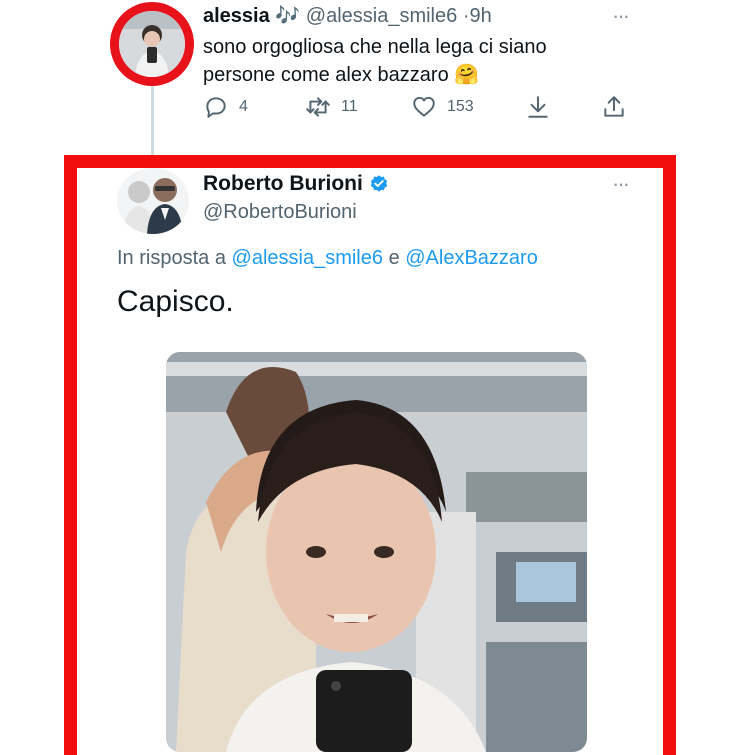 The width and height of the screenshot is (740, 755). What do you see at coordinates (243, 106) in the screenshot?
I see `reply-count: 4` at bounding box center [243, 106].